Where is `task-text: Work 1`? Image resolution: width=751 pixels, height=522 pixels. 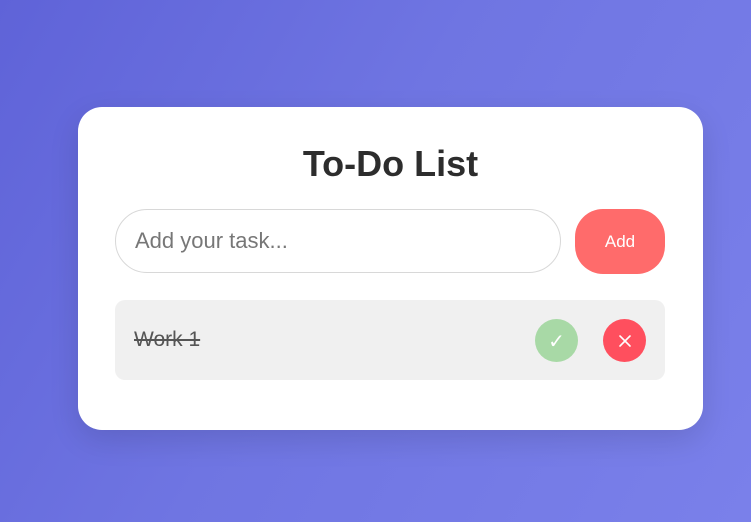 task-text: Work 1 is located at coordinates (167, 339).